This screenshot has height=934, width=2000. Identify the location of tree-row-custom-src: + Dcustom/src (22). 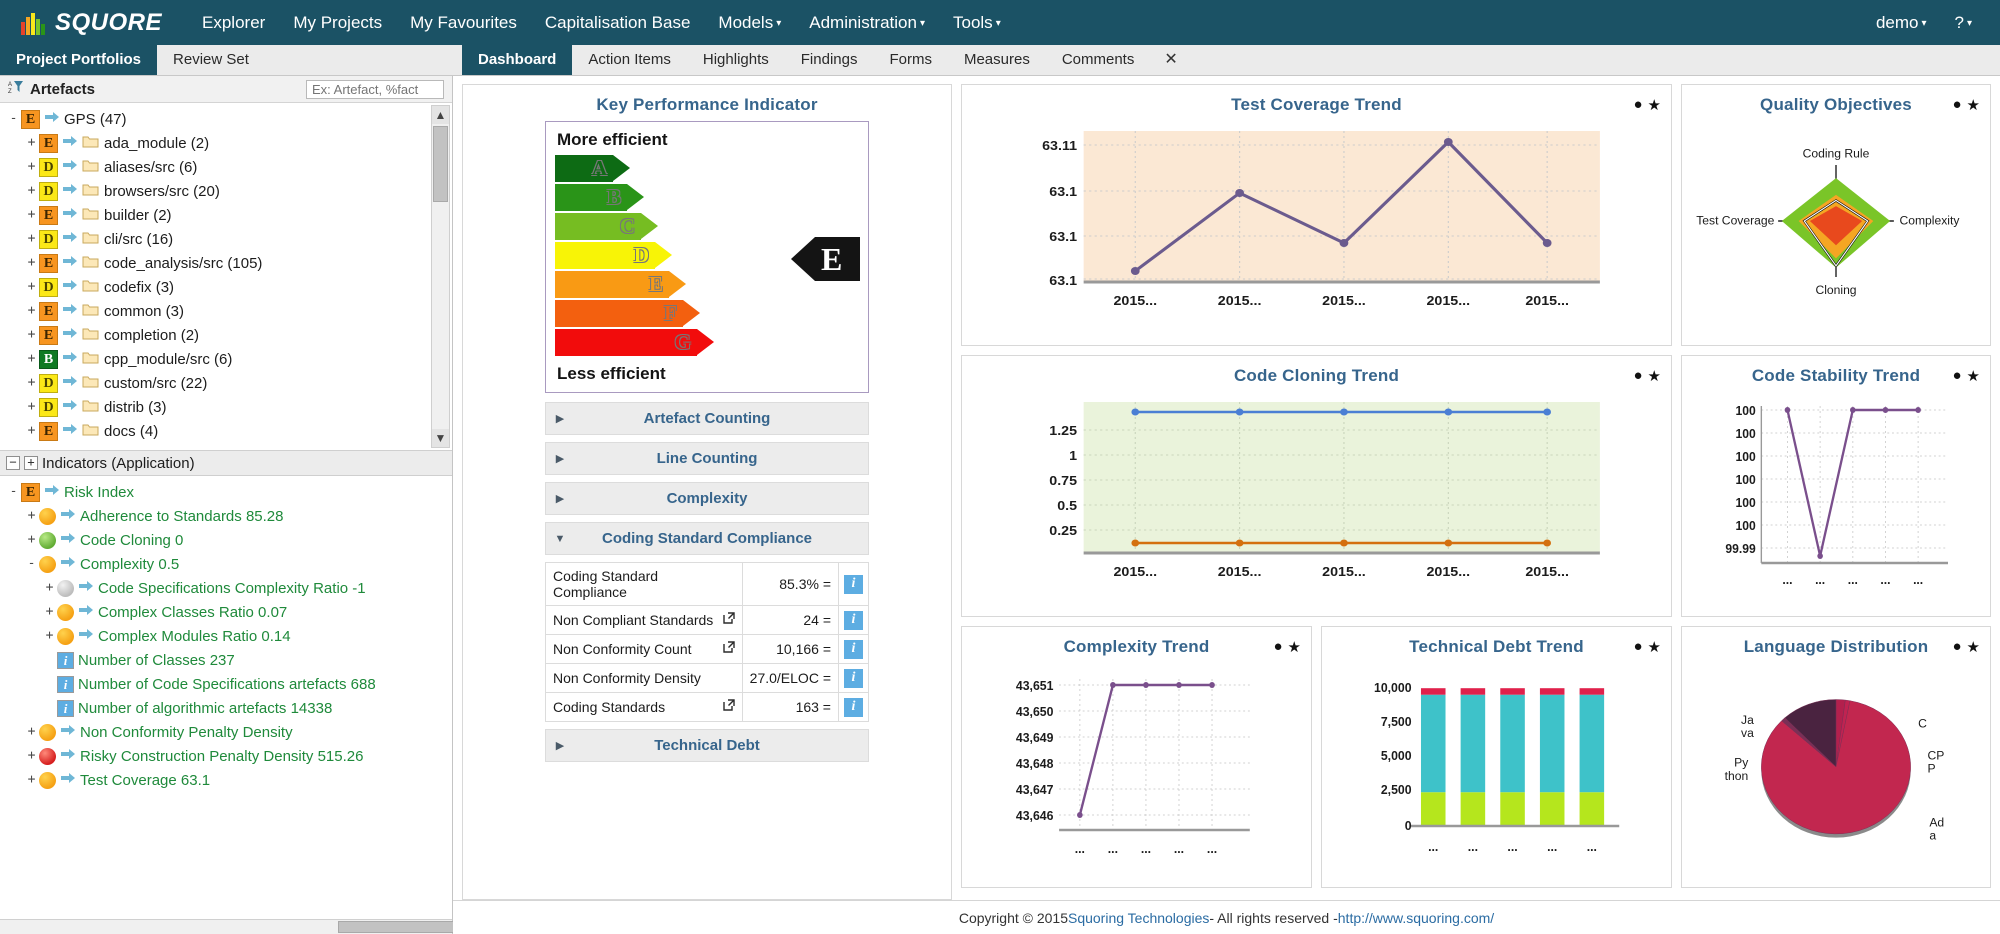
(226, 383).